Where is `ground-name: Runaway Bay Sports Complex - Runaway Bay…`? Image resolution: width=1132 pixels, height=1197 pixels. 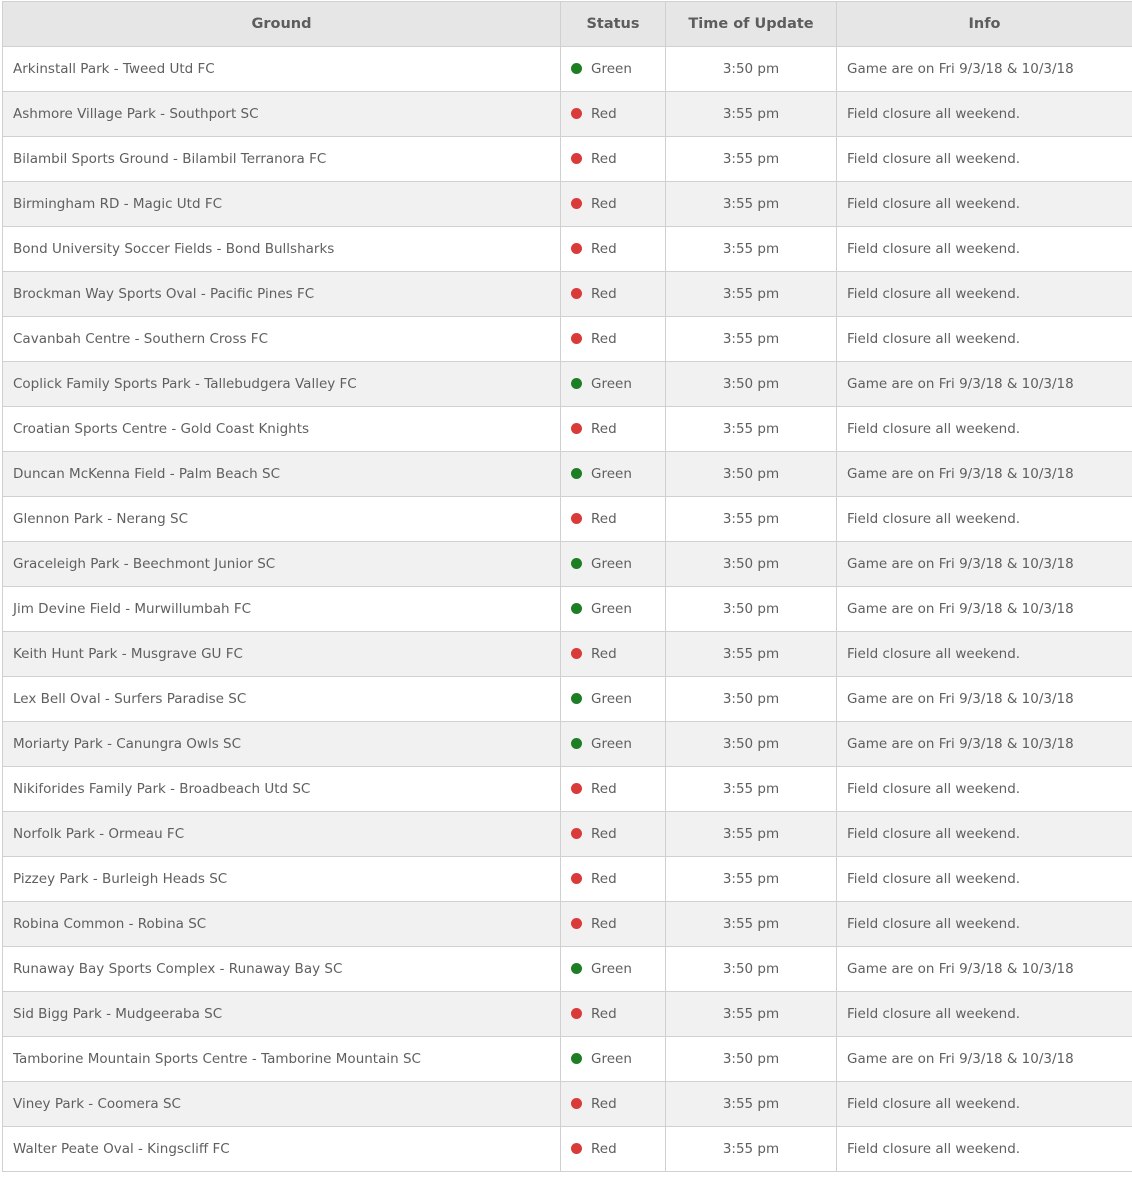 ground-name: Runaway Bay Sports Complex - Runaway Bay… is located at coordinates (281, 969).